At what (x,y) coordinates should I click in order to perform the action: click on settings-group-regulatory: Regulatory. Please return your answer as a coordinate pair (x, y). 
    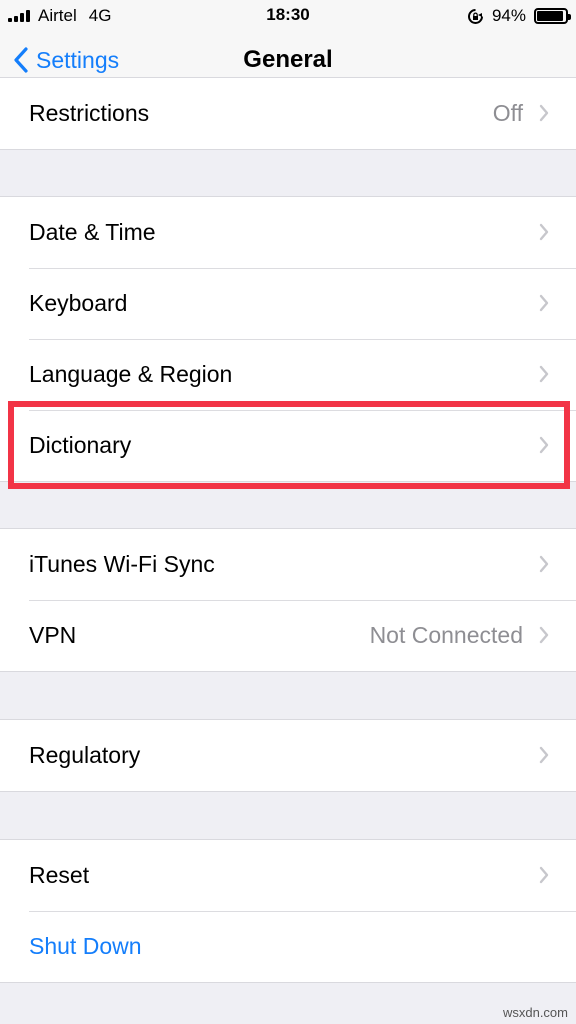
    Looking at the image, I should click on (288, 755).